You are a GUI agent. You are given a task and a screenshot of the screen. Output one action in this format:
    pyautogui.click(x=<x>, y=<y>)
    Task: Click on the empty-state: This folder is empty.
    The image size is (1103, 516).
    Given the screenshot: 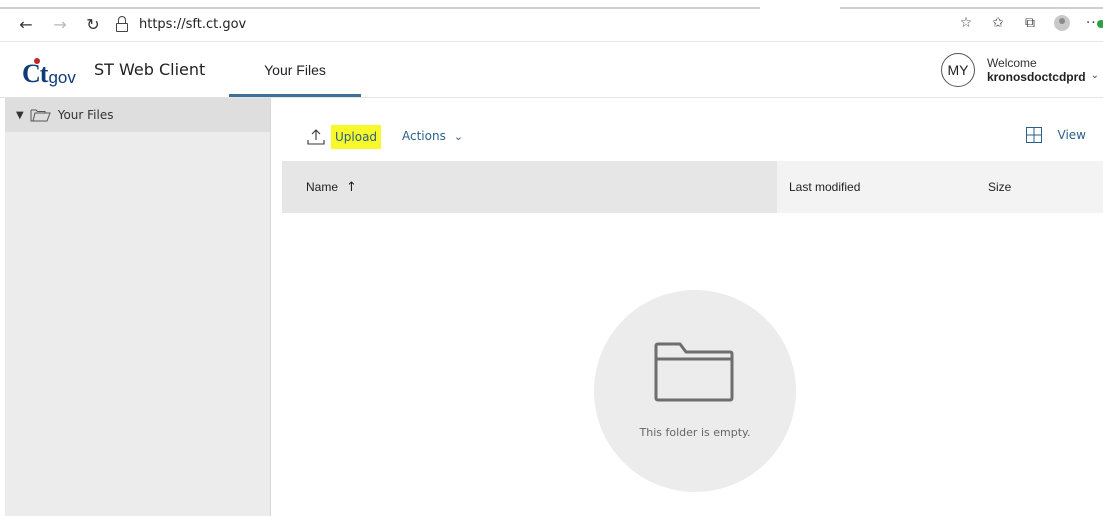 What is the action you would take?
    pyautogui.click(x=695, y=391)
    